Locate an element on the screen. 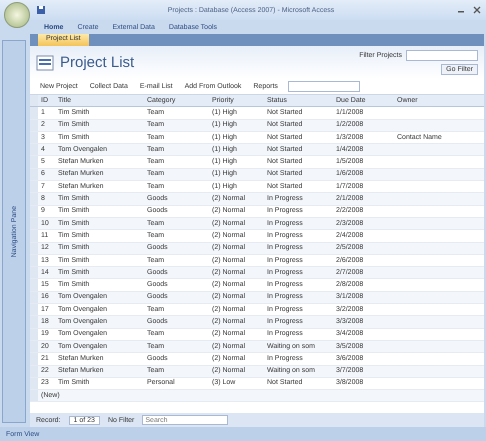 This screenshot has width=486, height=441. form-icon is located at coordinates (45, 63).